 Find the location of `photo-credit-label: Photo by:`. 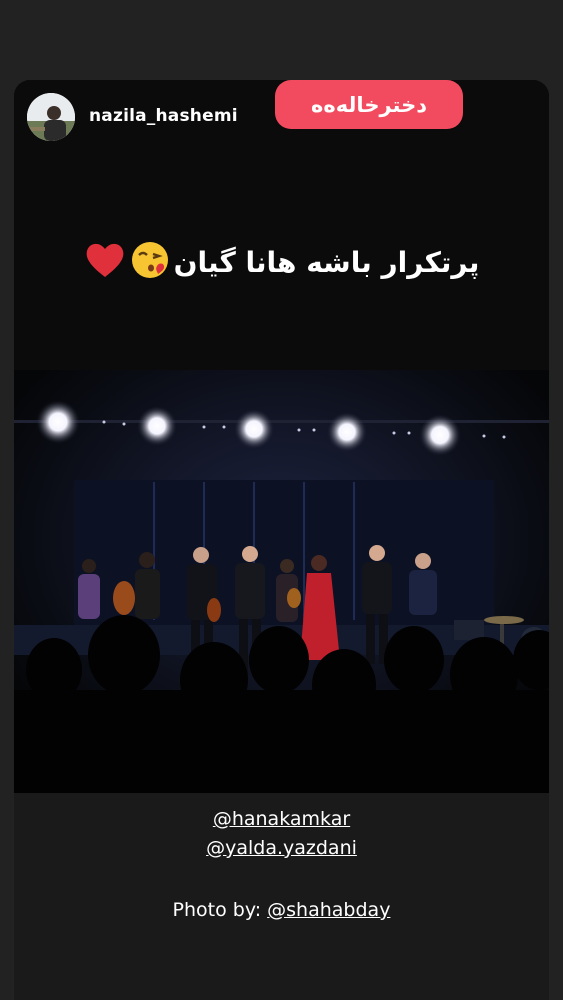

photo-credit-label: Photo by: is located at coordinates (220, 910).